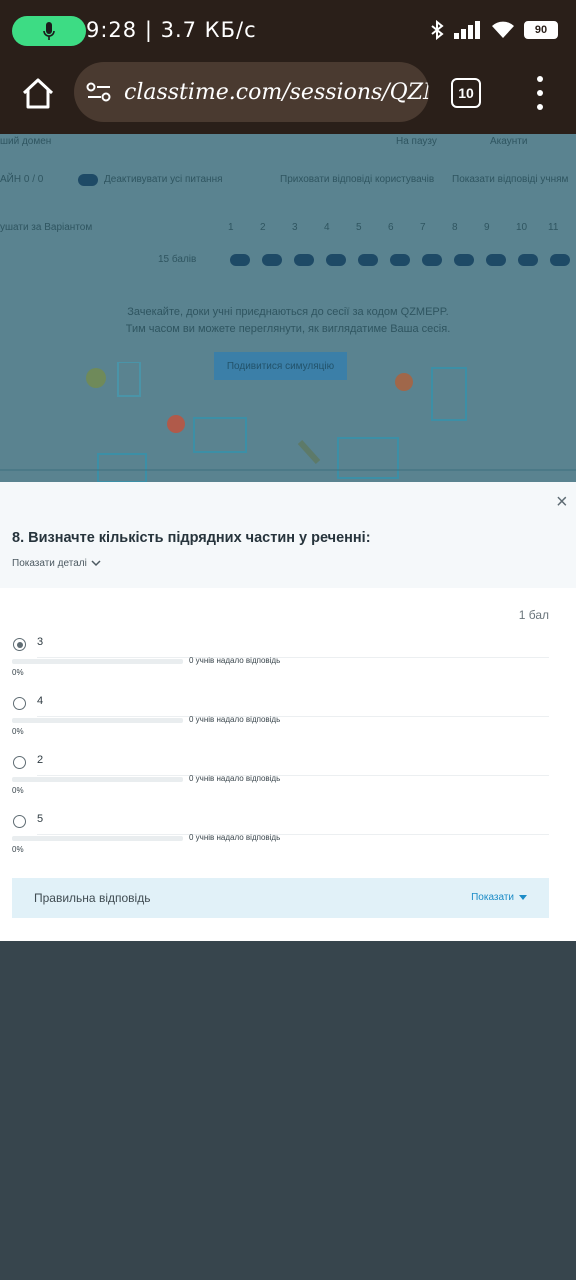  Describe the element at coordinates (288, 422) in the screenshot. I see `bg-illustration` at that location.